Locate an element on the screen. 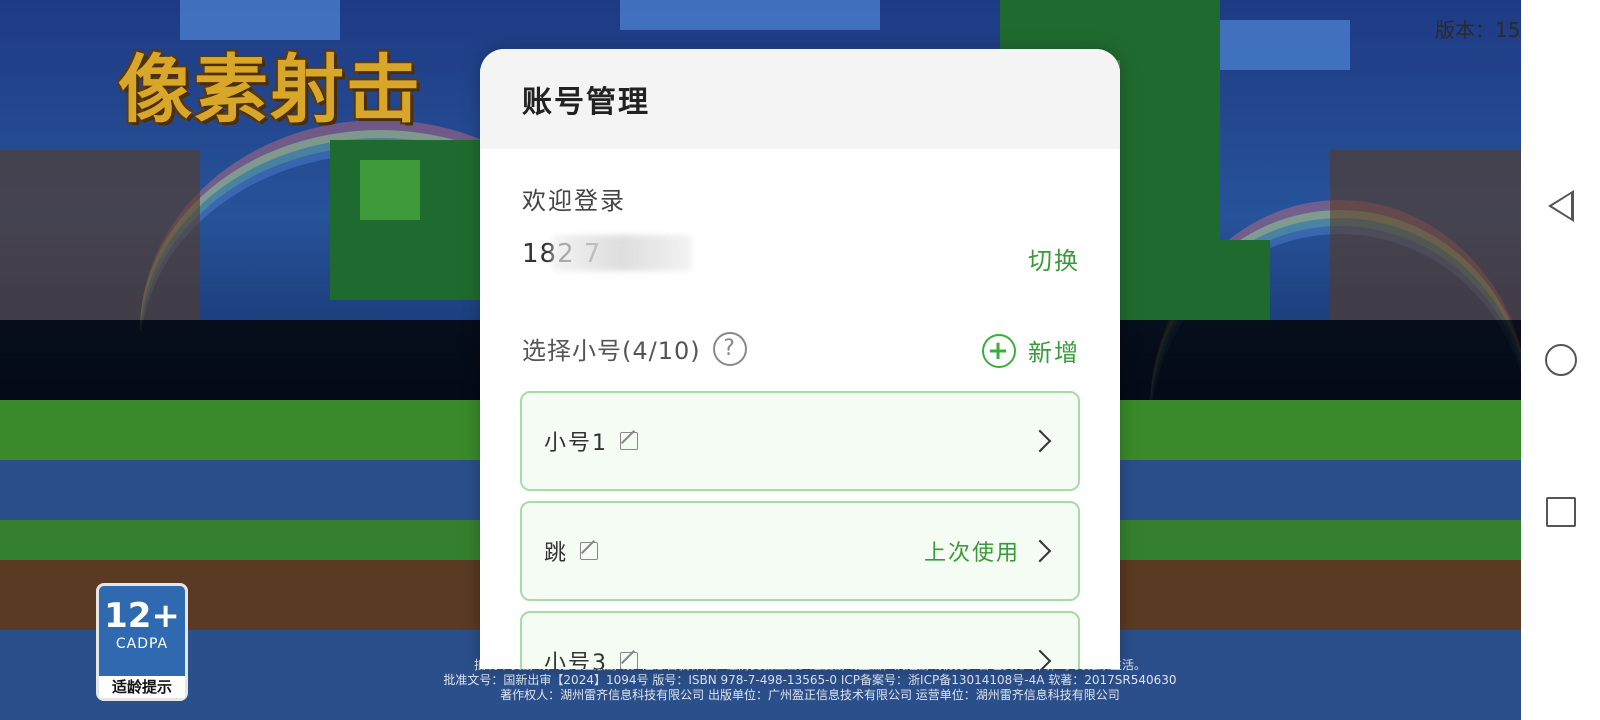  recent-apps-icon is located at coordinates (1560, 512).